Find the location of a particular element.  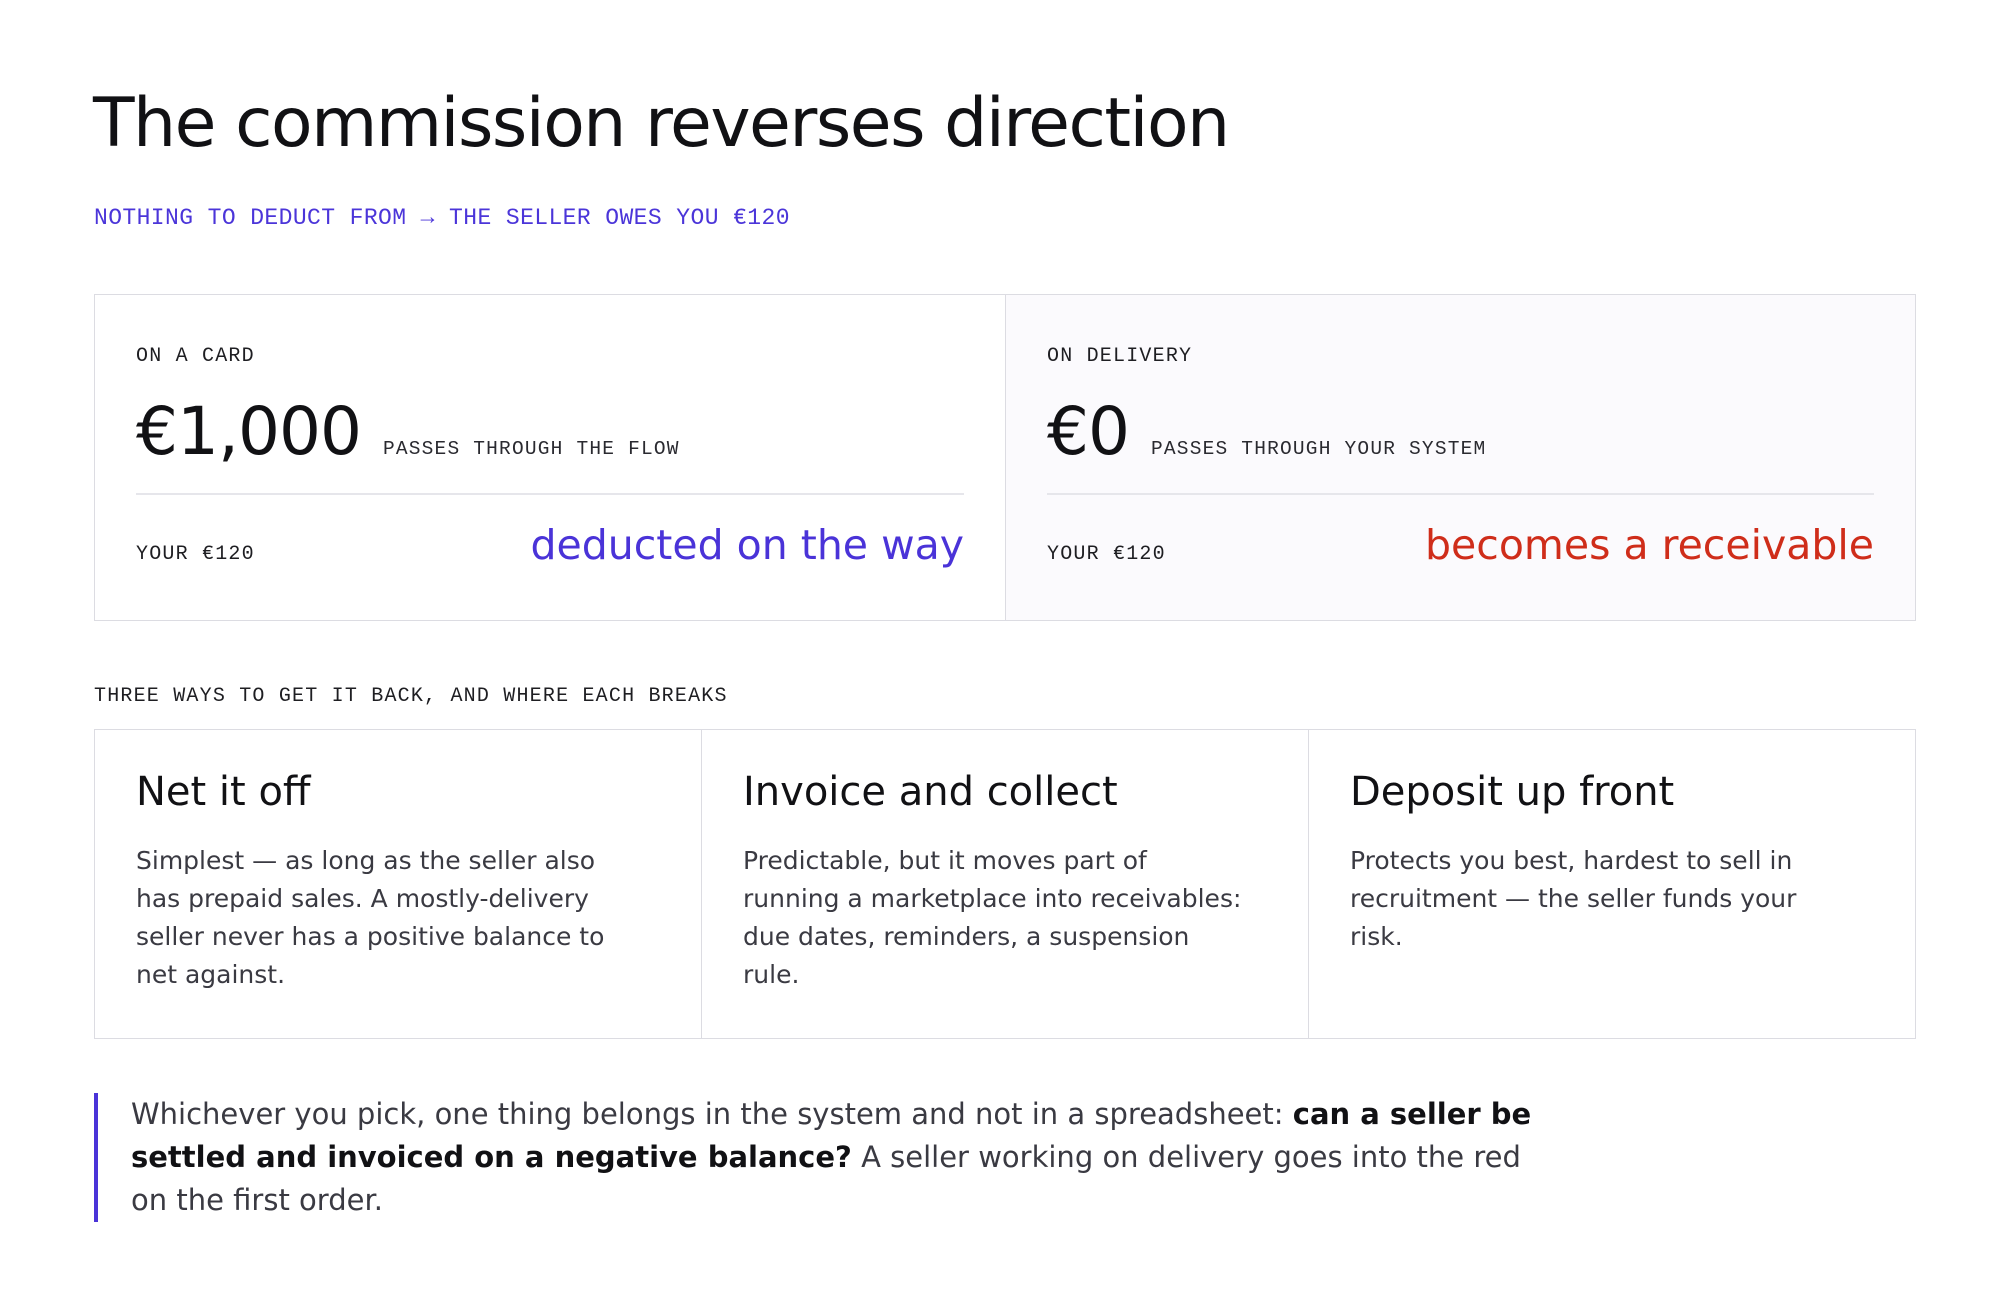

card-amount-row: €1,000 PASSES THROUGH THE FLOW is located at coordinates (408, 432).